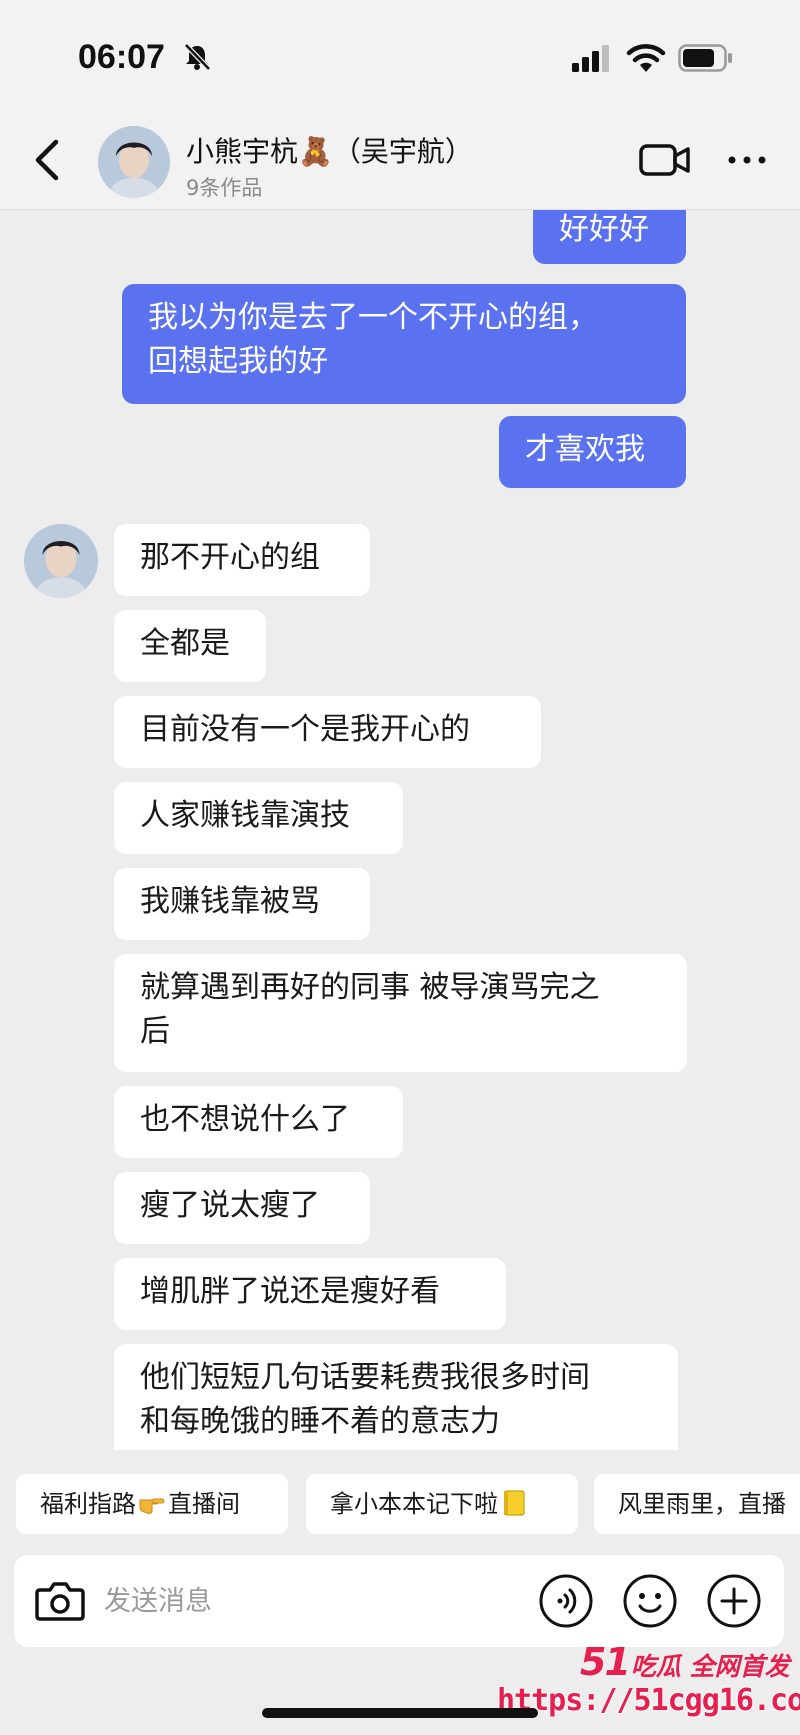 The width and height of the screenshot is (800, 1735). I want to click on battery-icon, so click(705, 58).